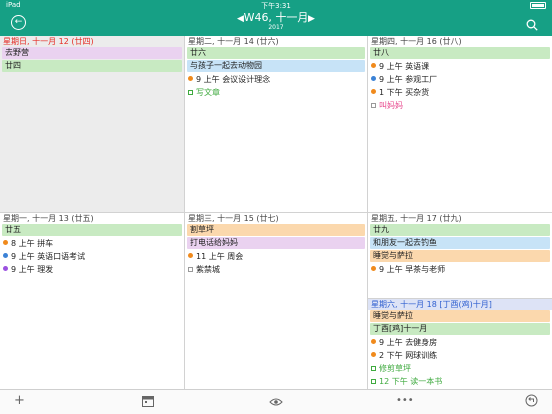 The height and width of the screenshot is (414, 552). What do you see at coordinates (460, 368) in the screenshot?
I see `task-item: 修剪草坪` at bounding box center [460, 368].